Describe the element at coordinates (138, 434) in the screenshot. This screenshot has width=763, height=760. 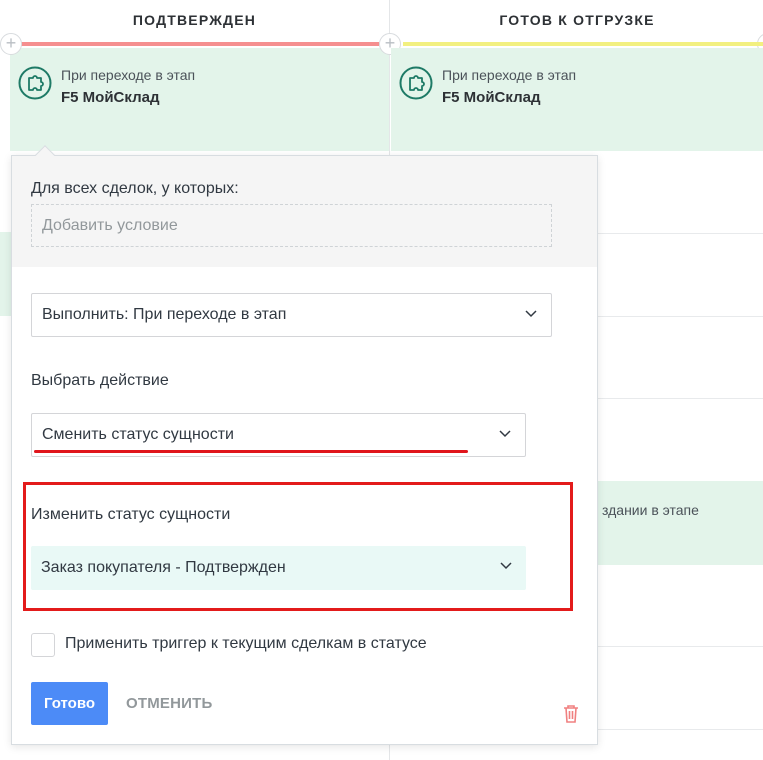
I see `action-select-value: Сменить статус сущности` at that location.